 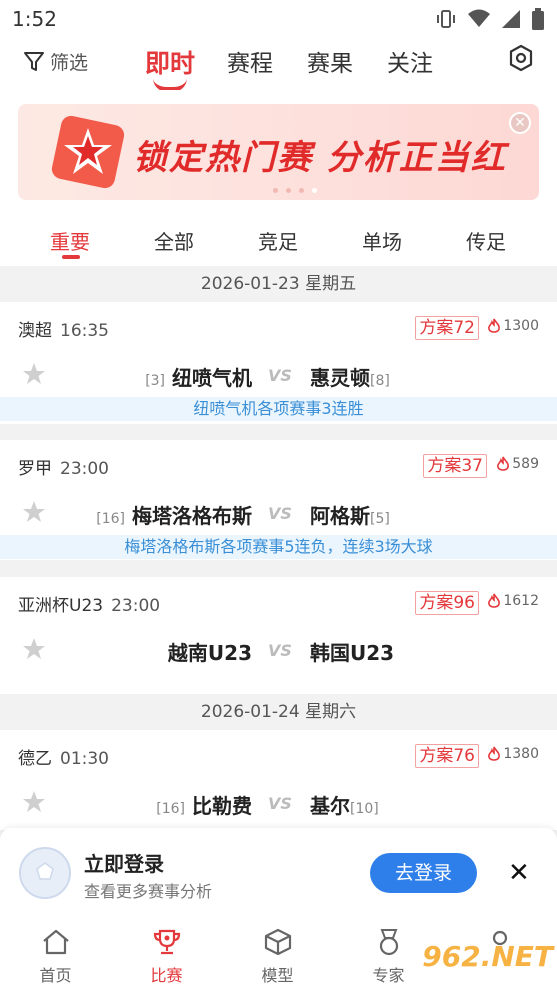 What do you see at coordinates (380, 381) in the screenshot?
I see `away-rank: [8]` at bounding box center [380, 381].